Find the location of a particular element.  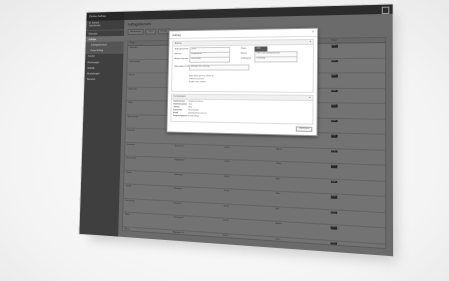

detail-label: Telefon is located at coordinates (176, 107).